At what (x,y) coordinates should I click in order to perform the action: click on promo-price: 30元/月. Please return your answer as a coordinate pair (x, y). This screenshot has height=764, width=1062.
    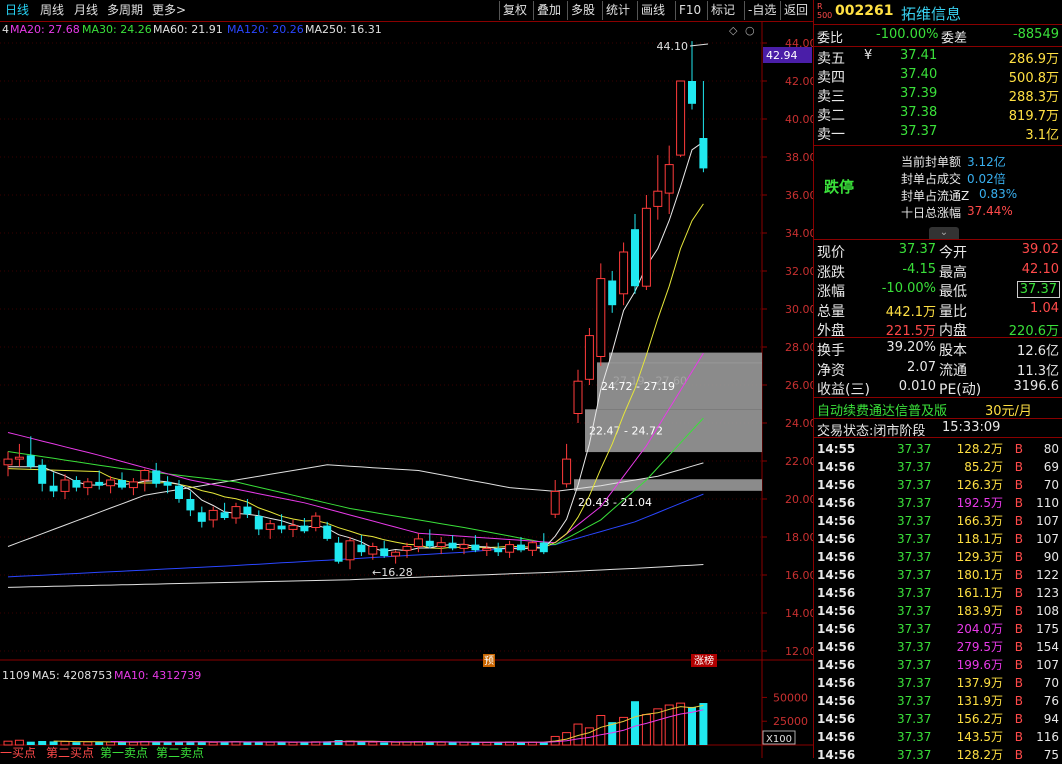
    Looking at the image, I should click on (1008, 409).